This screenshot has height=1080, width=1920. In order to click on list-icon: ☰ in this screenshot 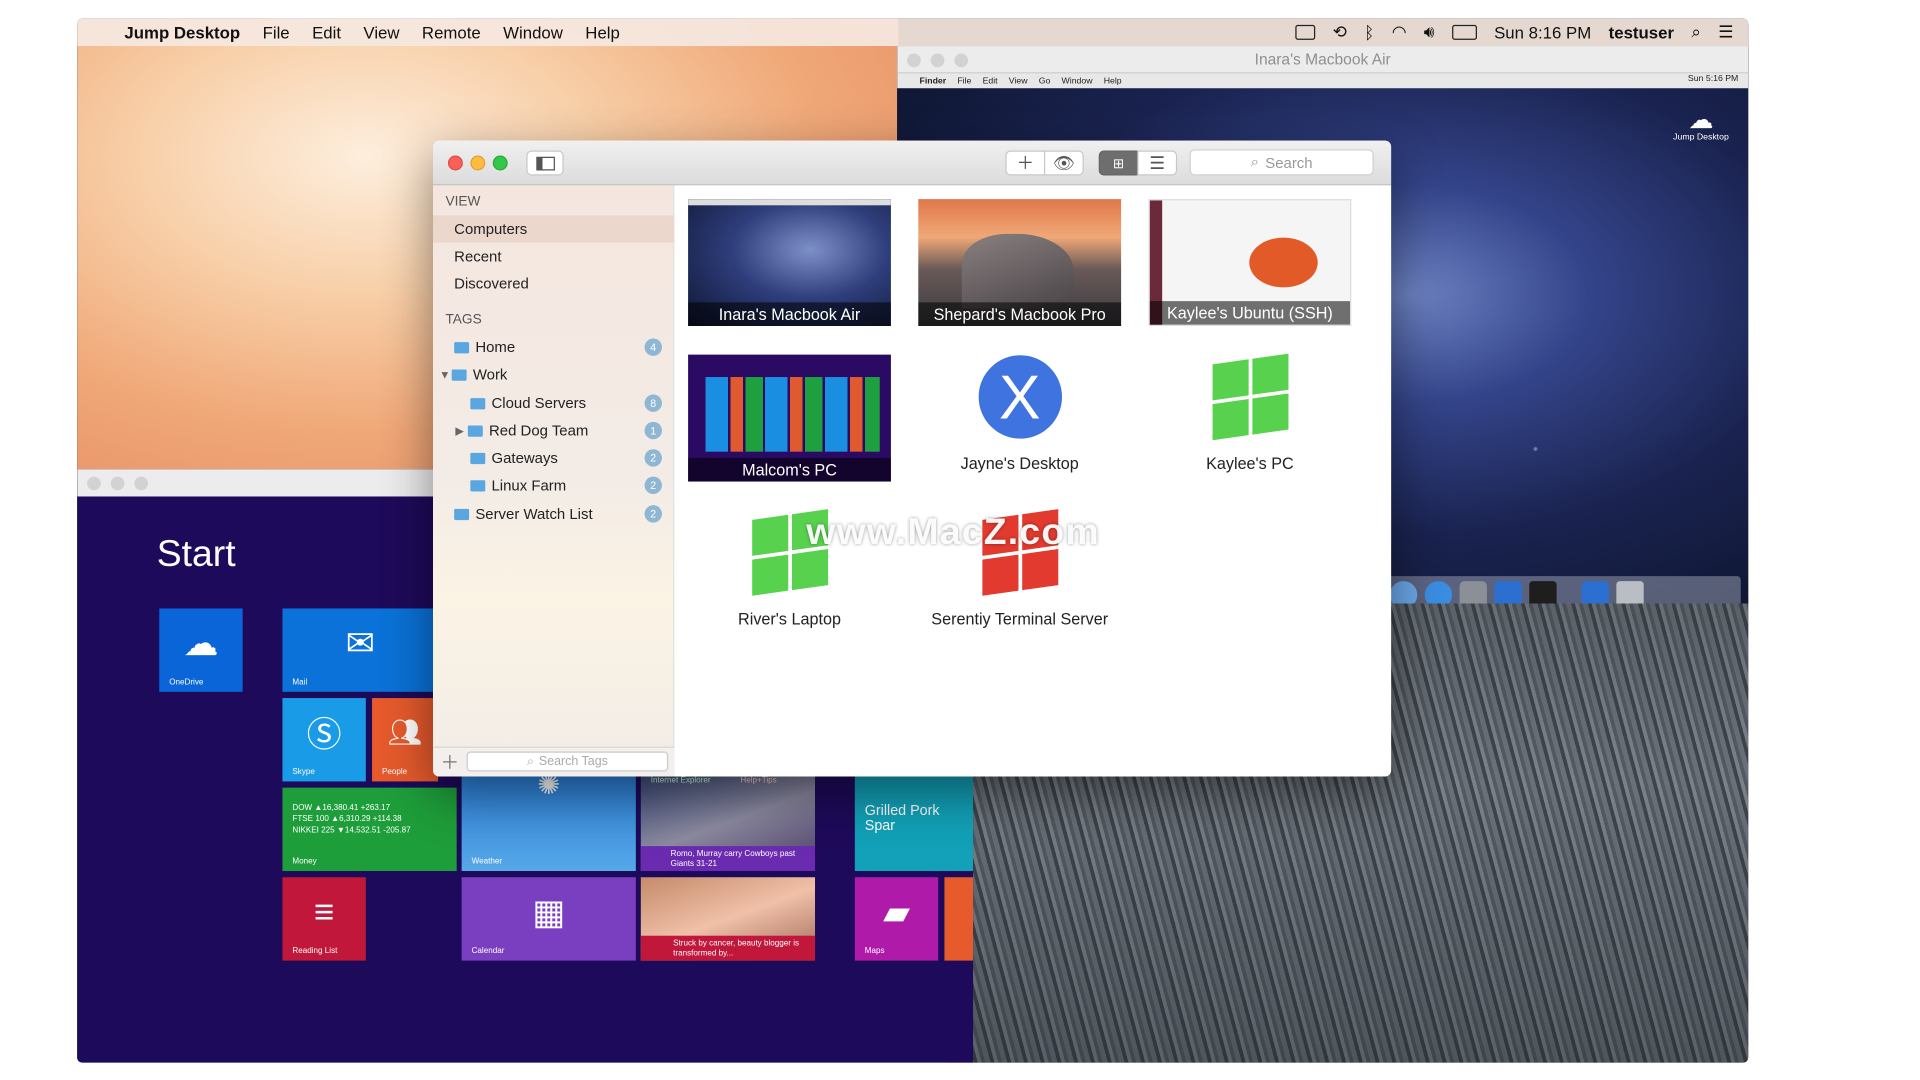, I will do `click(1157, 162)`.